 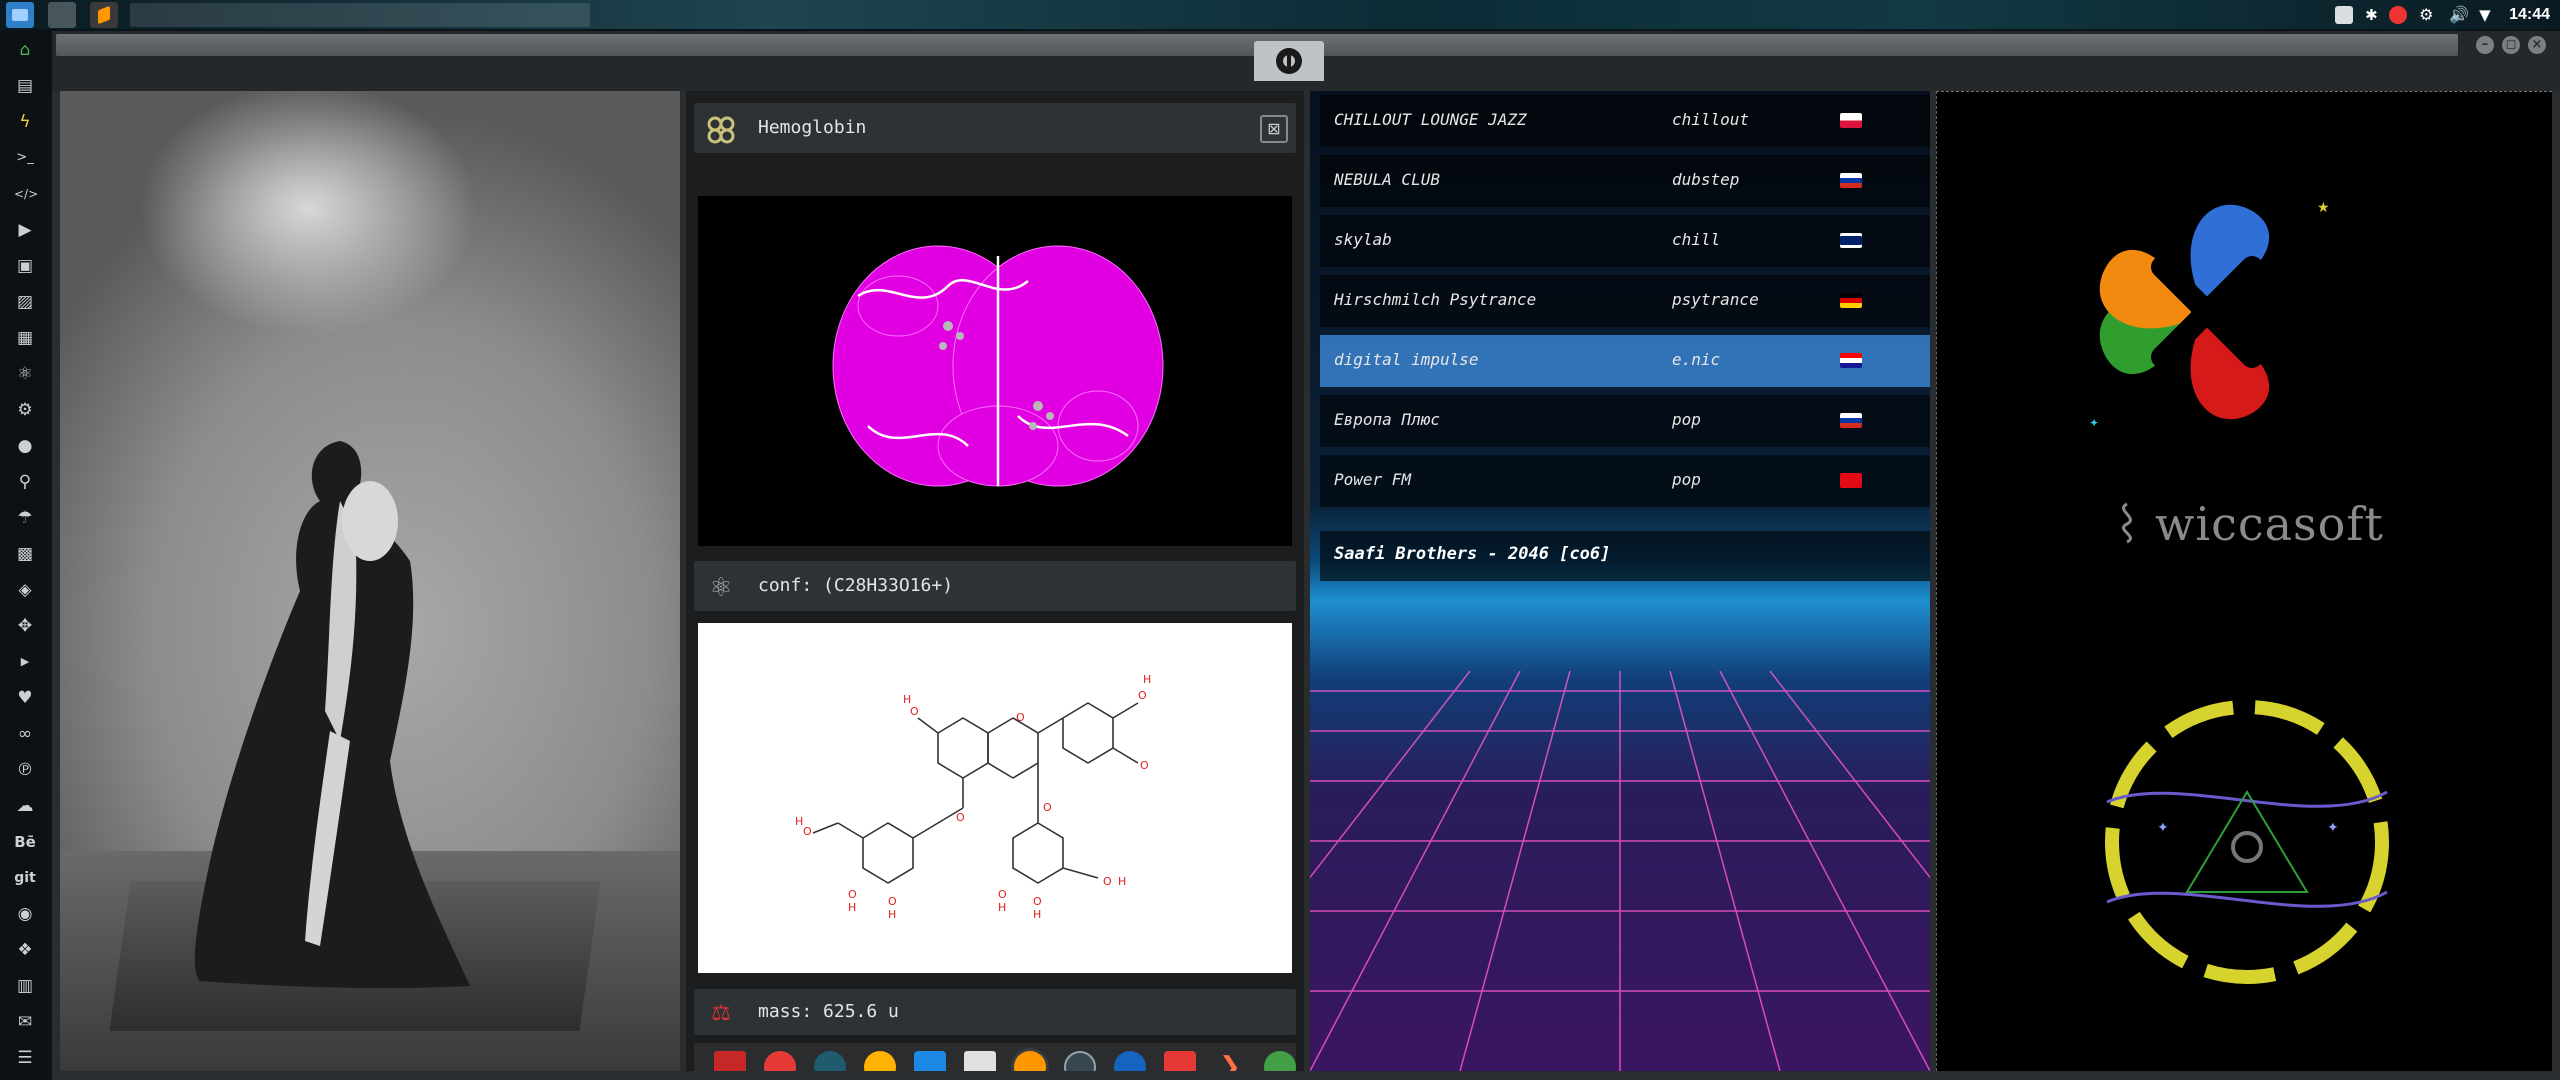 What do you see at coordinates (25, 734) in the screenshot?
I see `infinity-icon: ∞` at bounding box center [25, 734].